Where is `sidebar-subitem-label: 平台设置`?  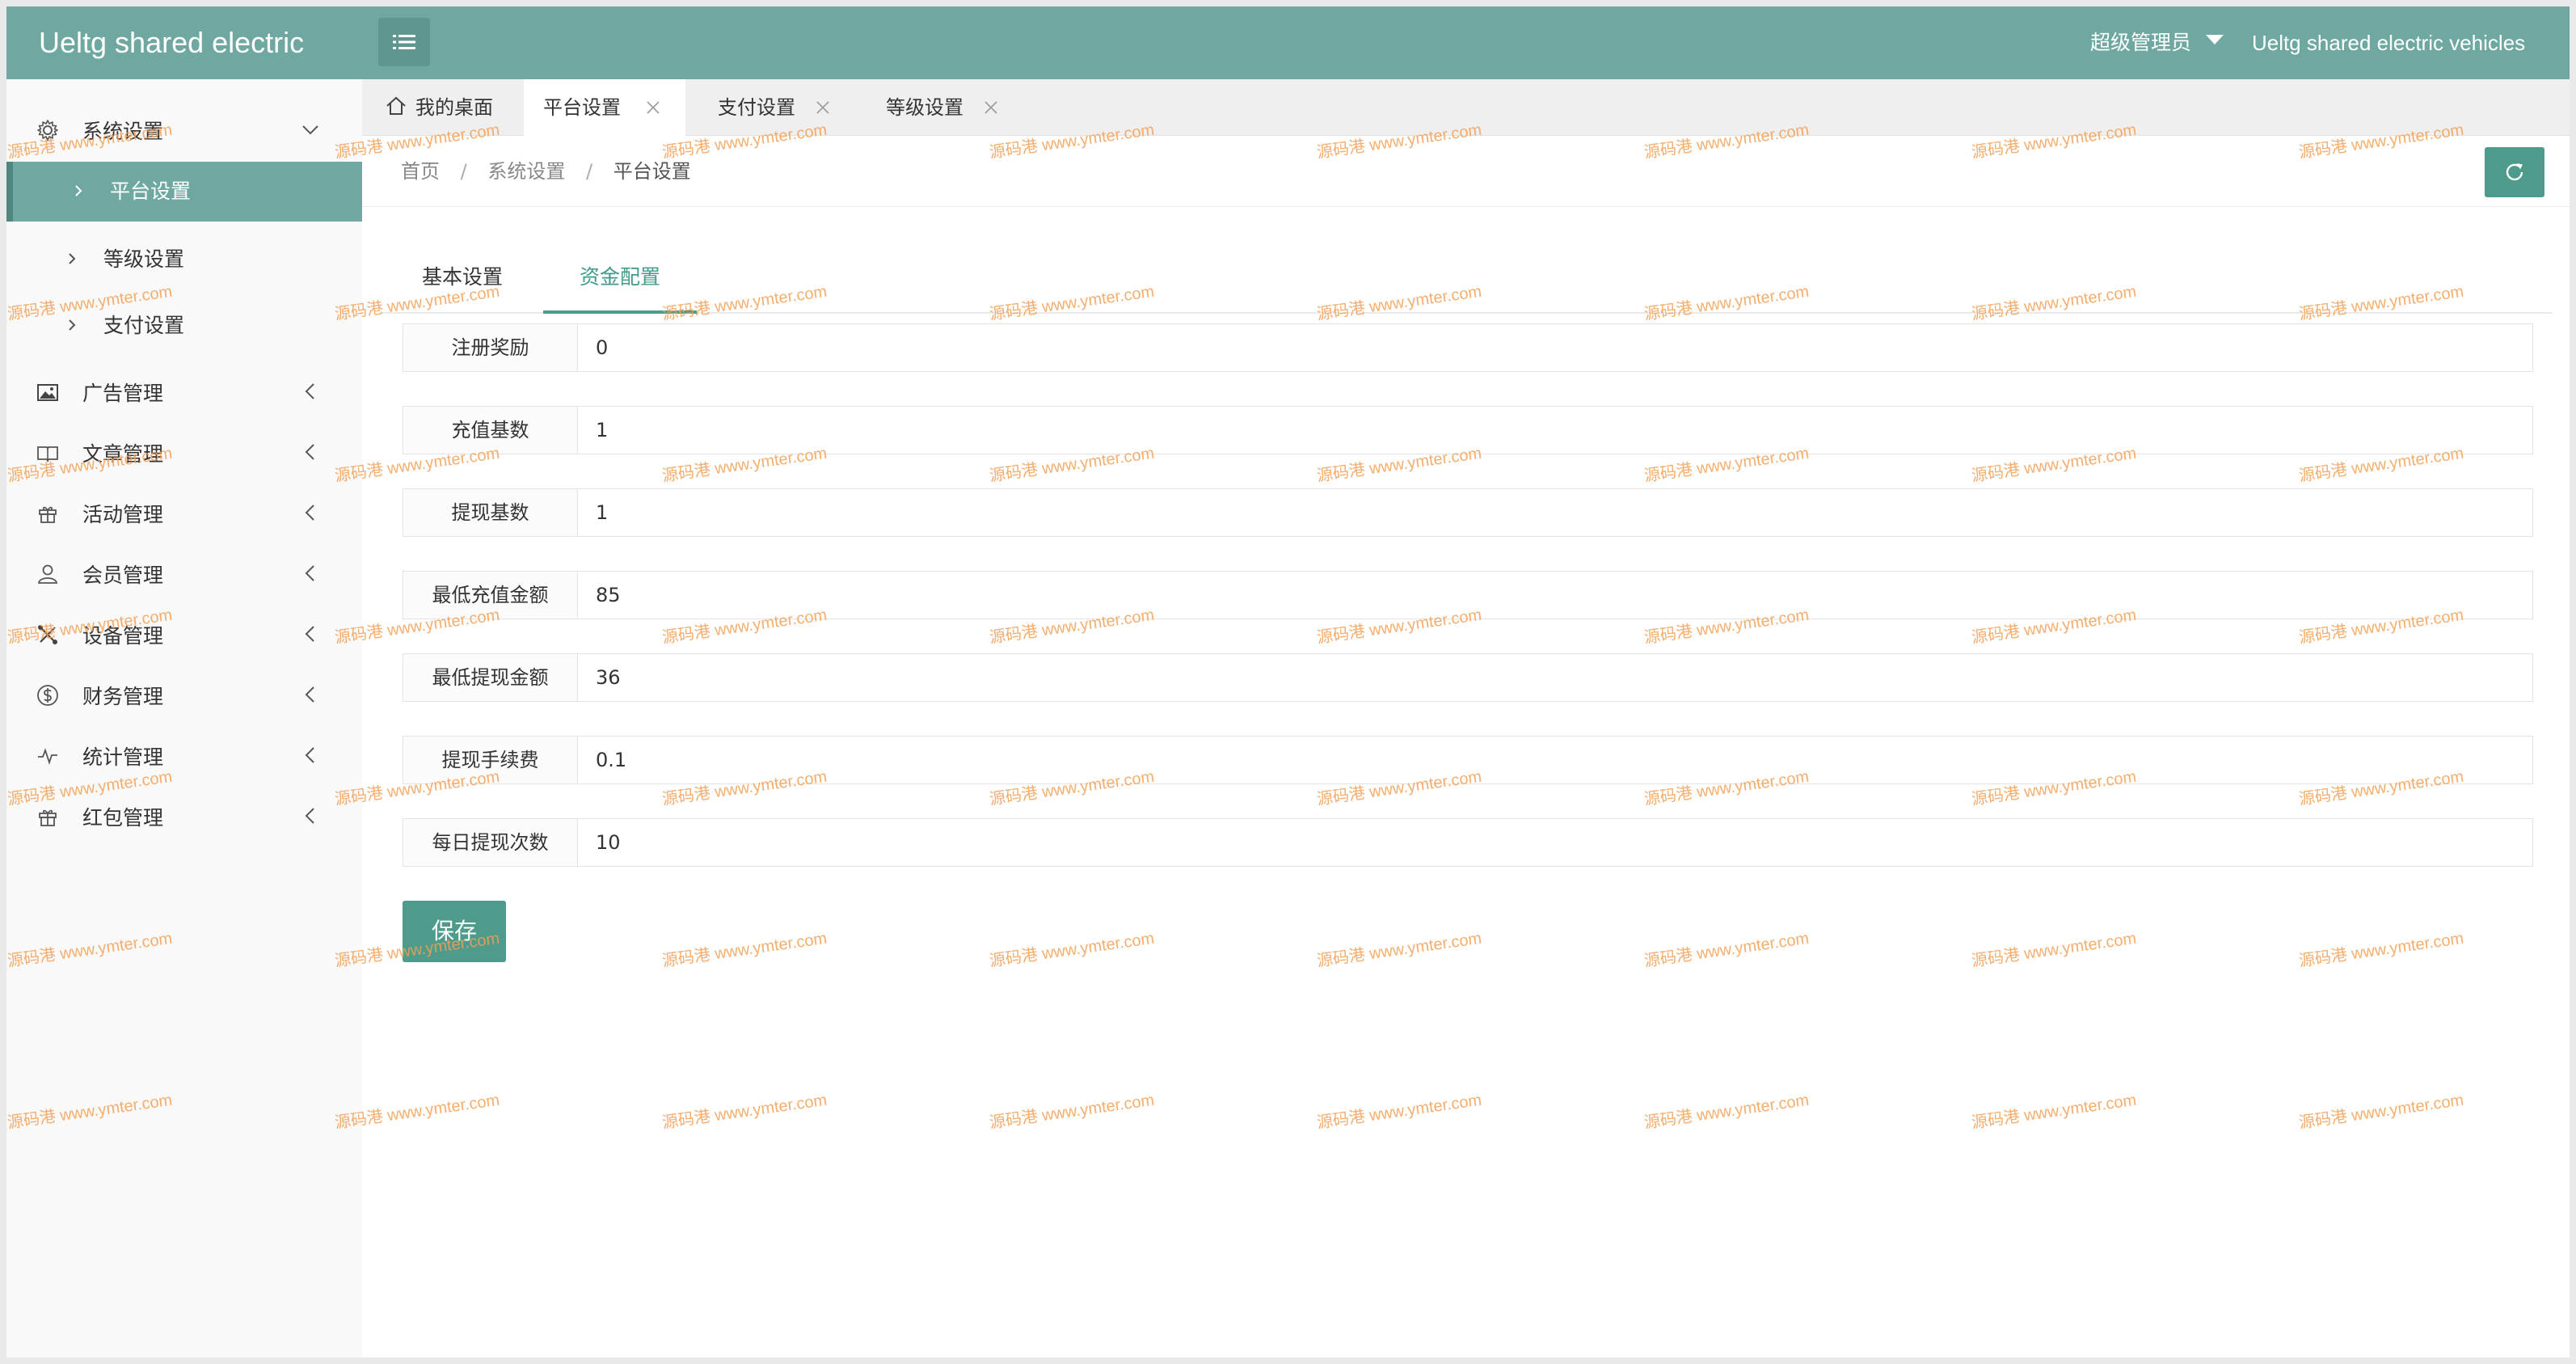 sidebar-subitem-label: 平台设置 is located at coordinates (151, 191).